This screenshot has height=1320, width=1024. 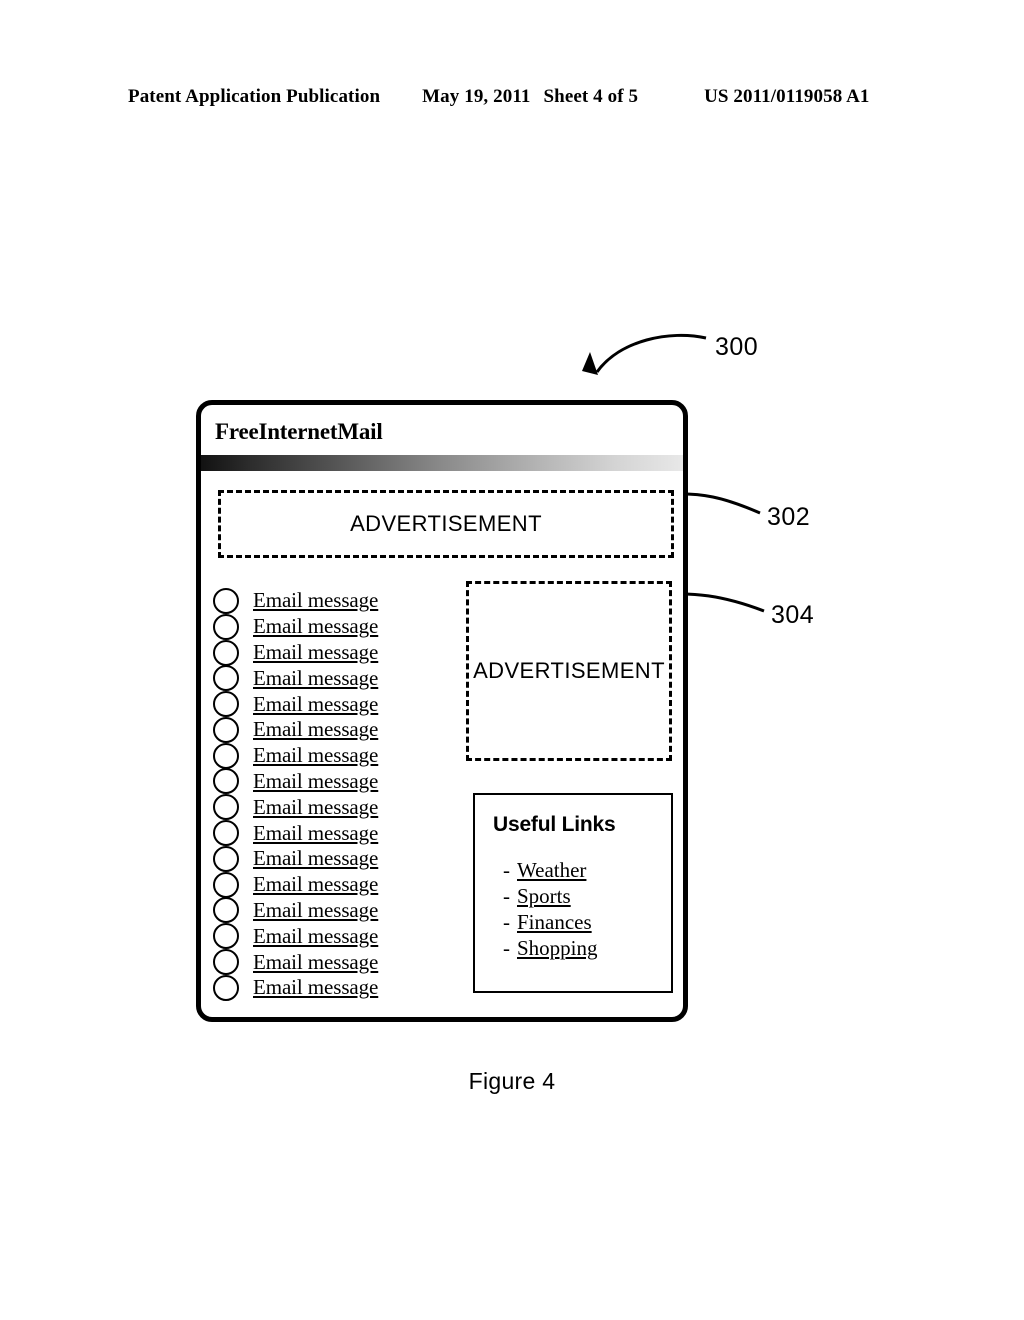 I want to click on banner-advertisement-label: ADVERTISEMENT, so click(x=446, y=523).